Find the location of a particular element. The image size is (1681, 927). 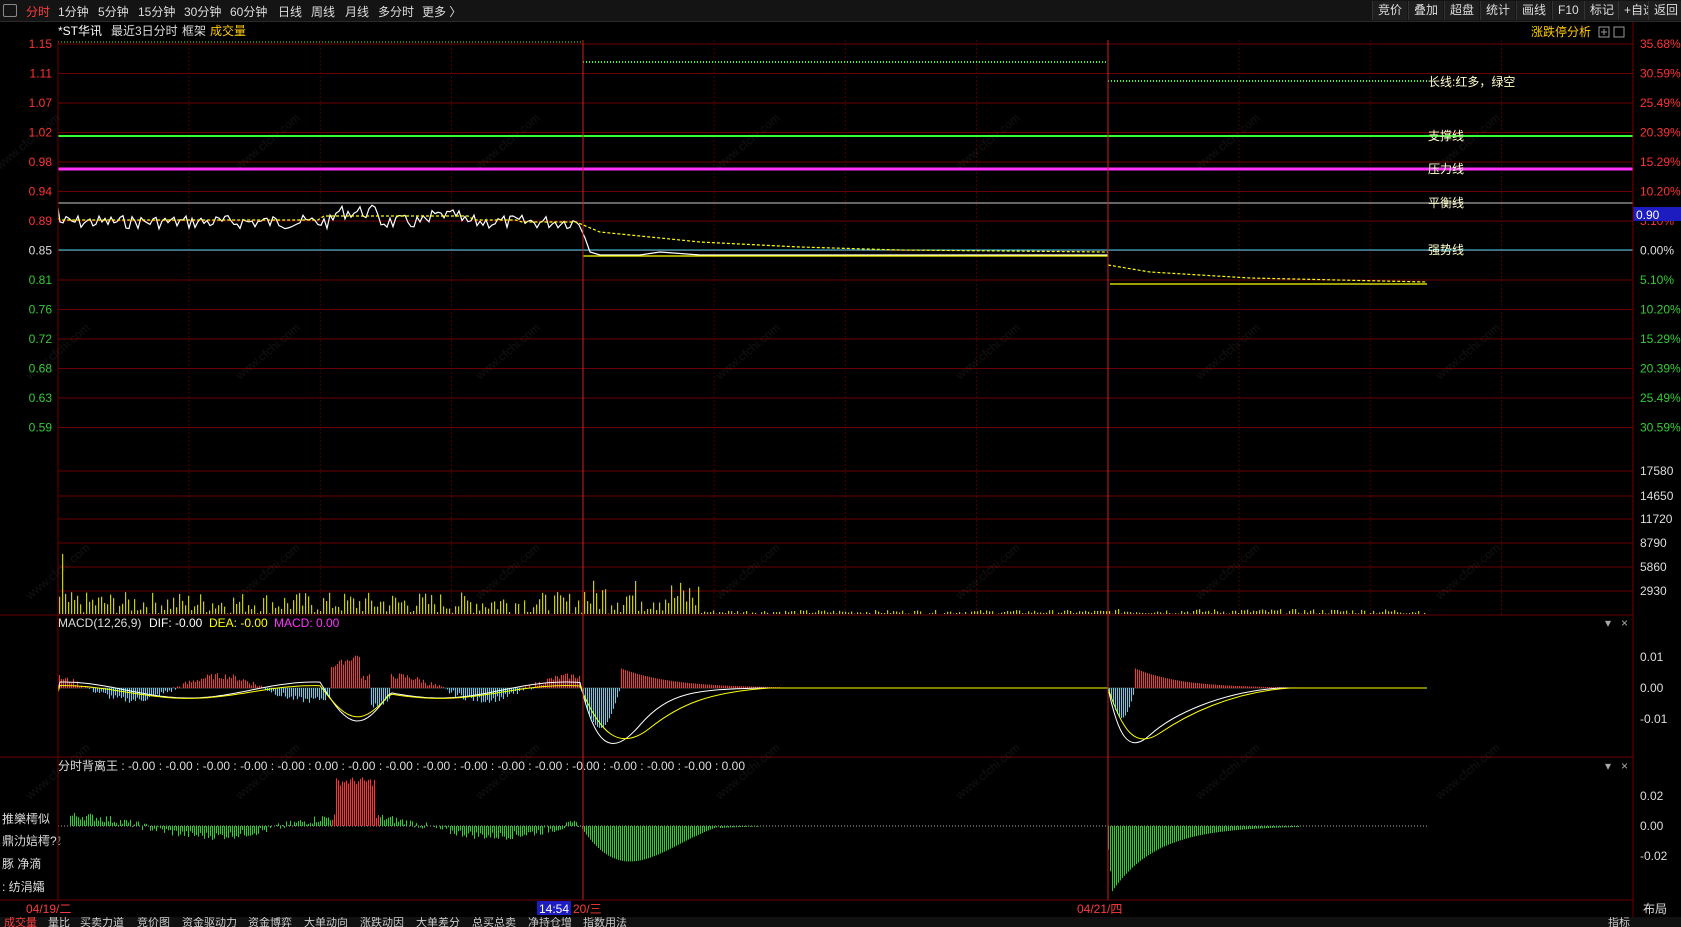

auction-button: 竞价 is located at coordinates (1390, 10).